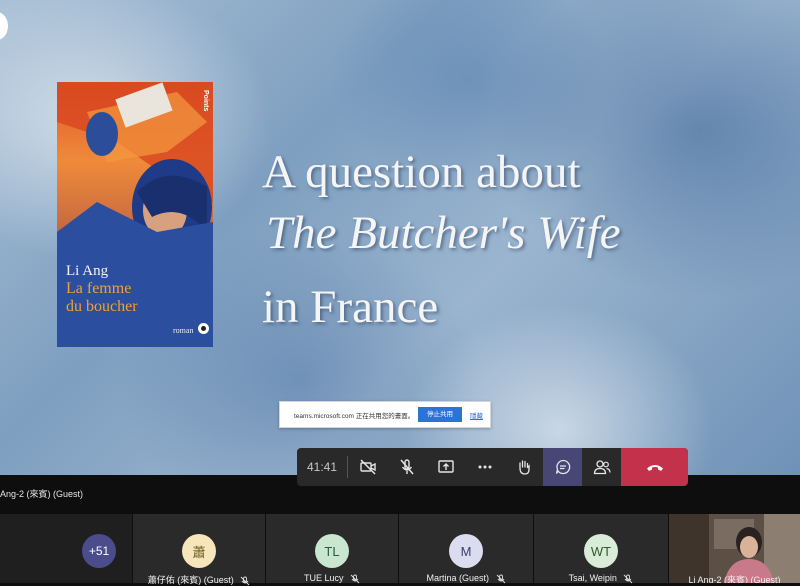 The image size is (800, 586). What do you see at coordinates (350, 307) in the screenshot?
I see `slide-title-line-3: in France` at bounding box center [350, 307].